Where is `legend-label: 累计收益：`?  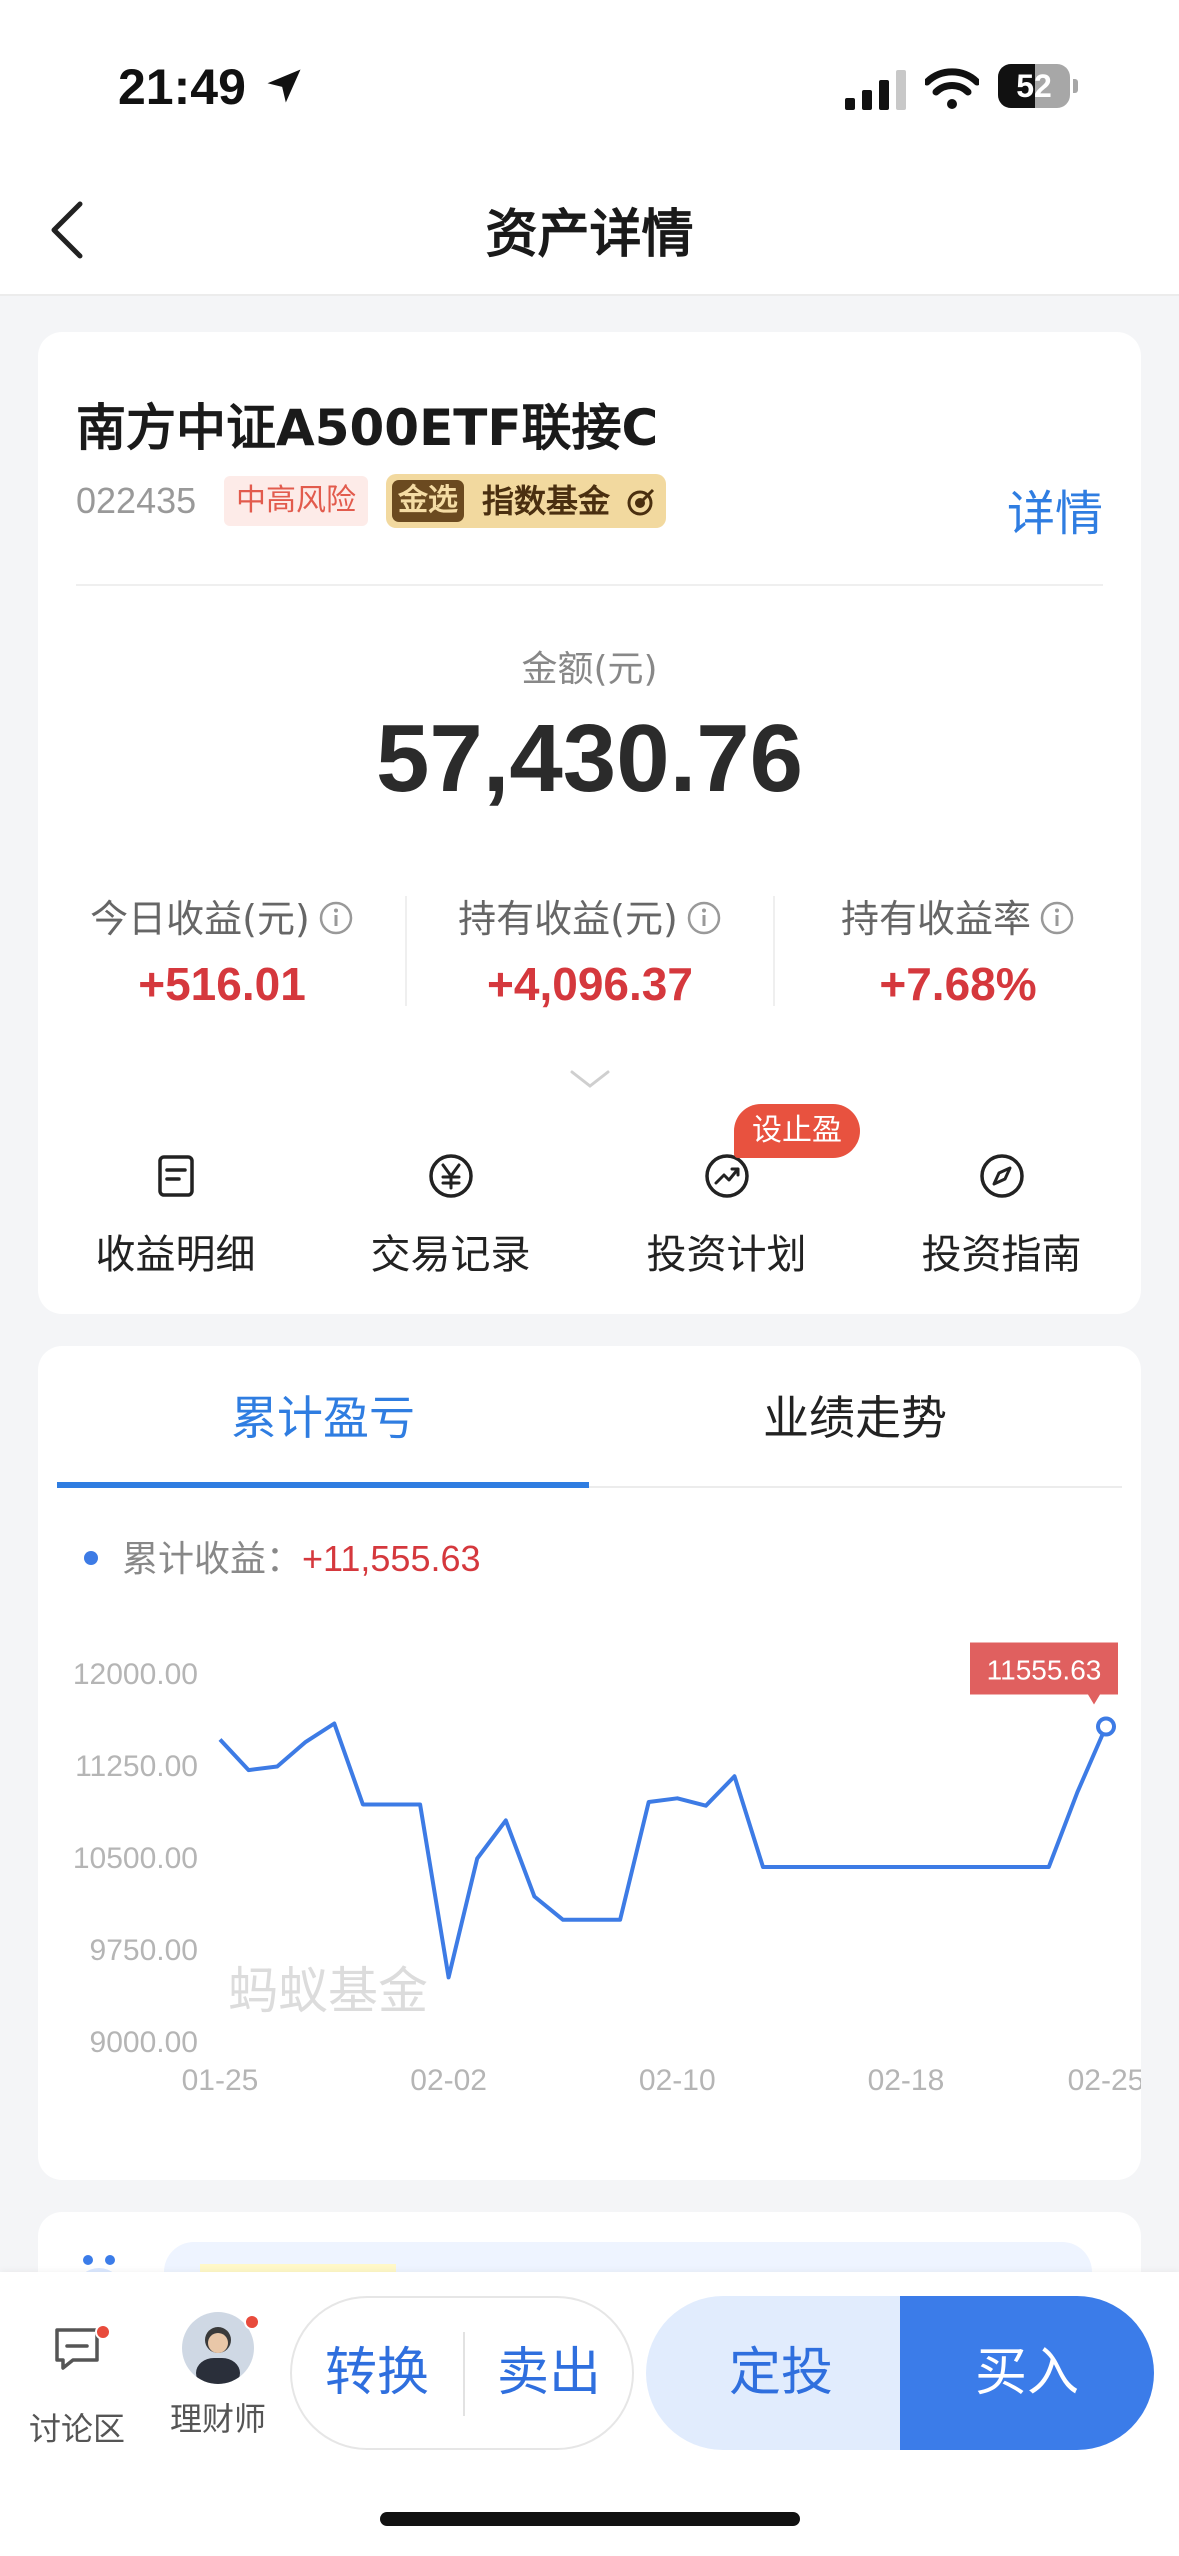 legend-label: 累计收益： is located at coordinates (212, 1559).